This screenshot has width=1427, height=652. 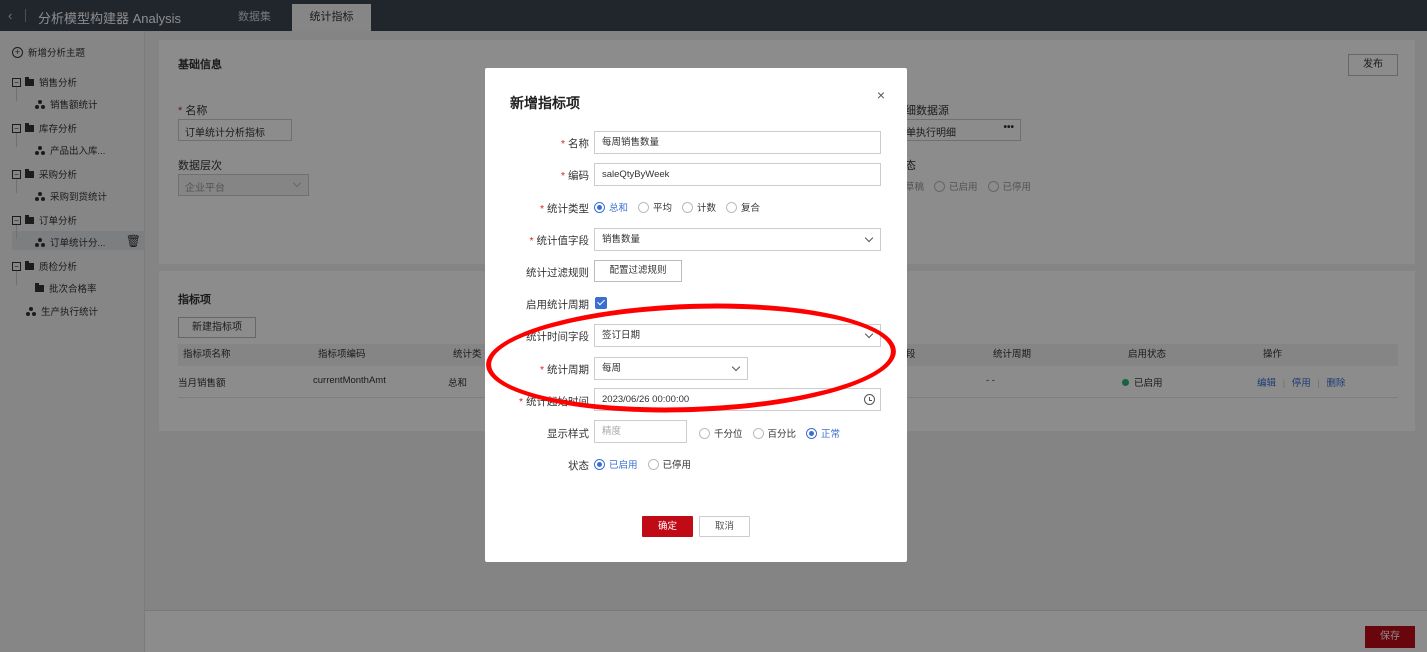 I want to click on name-label: * 名称, so click(x=574, y=144).